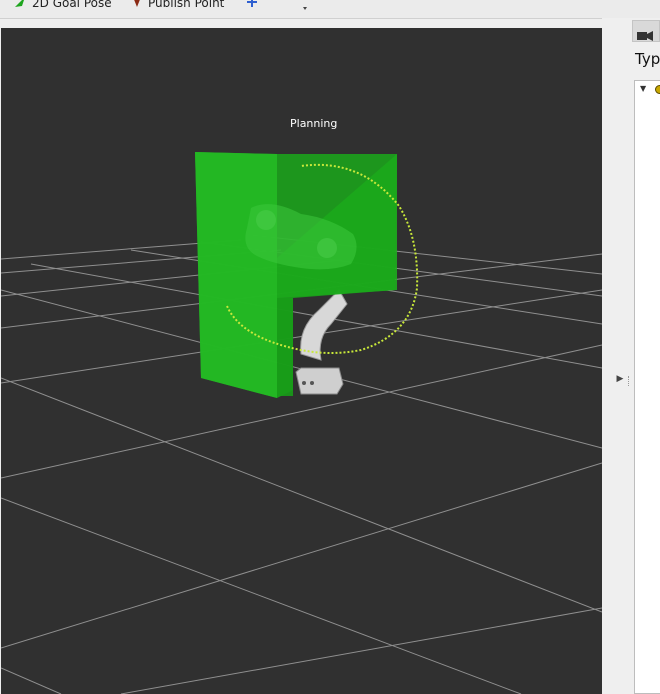 The width and height of the screenshot is (660, 694). Describe the element at coordinates (330, 9) in the screenshot. I see `toolbar: 2D Goal Pose Publish Point` at that location.